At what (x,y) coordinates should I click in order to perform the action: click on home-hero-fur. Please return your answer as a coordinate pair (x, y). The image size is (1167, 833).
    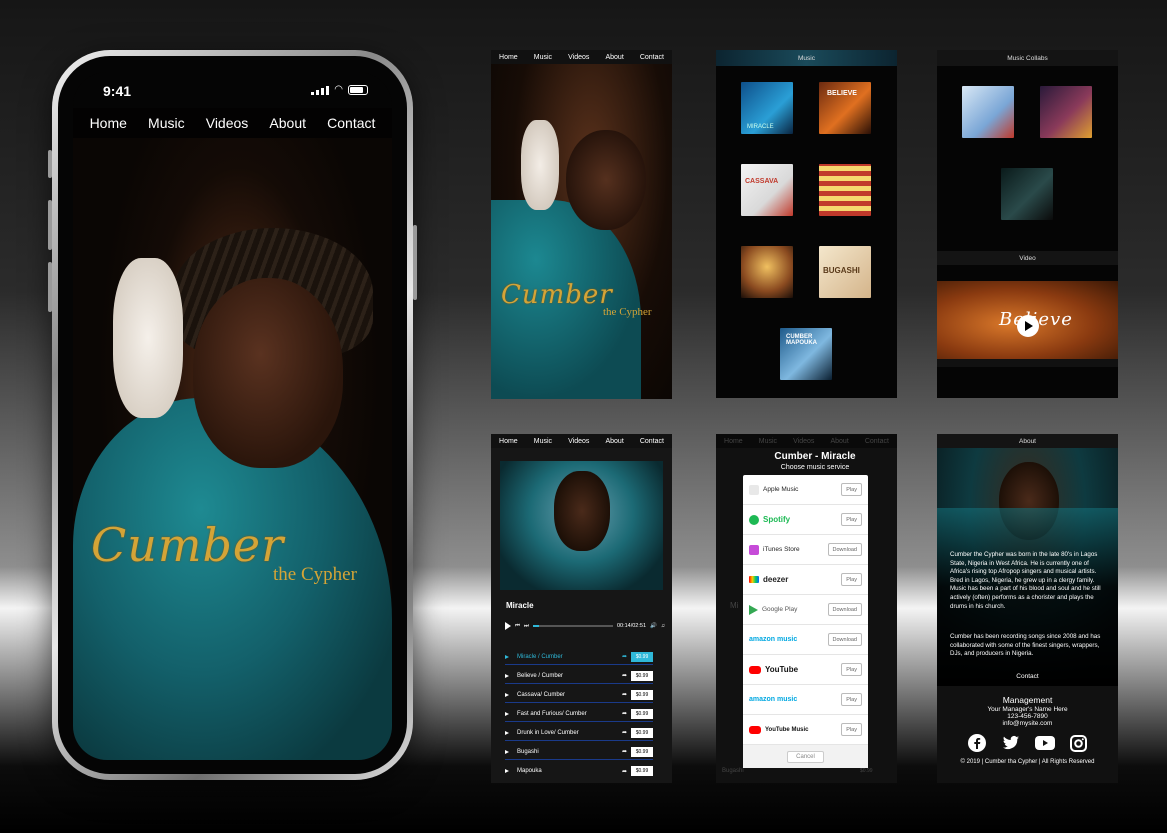
    Looking at the image, I should click on (540, 165).